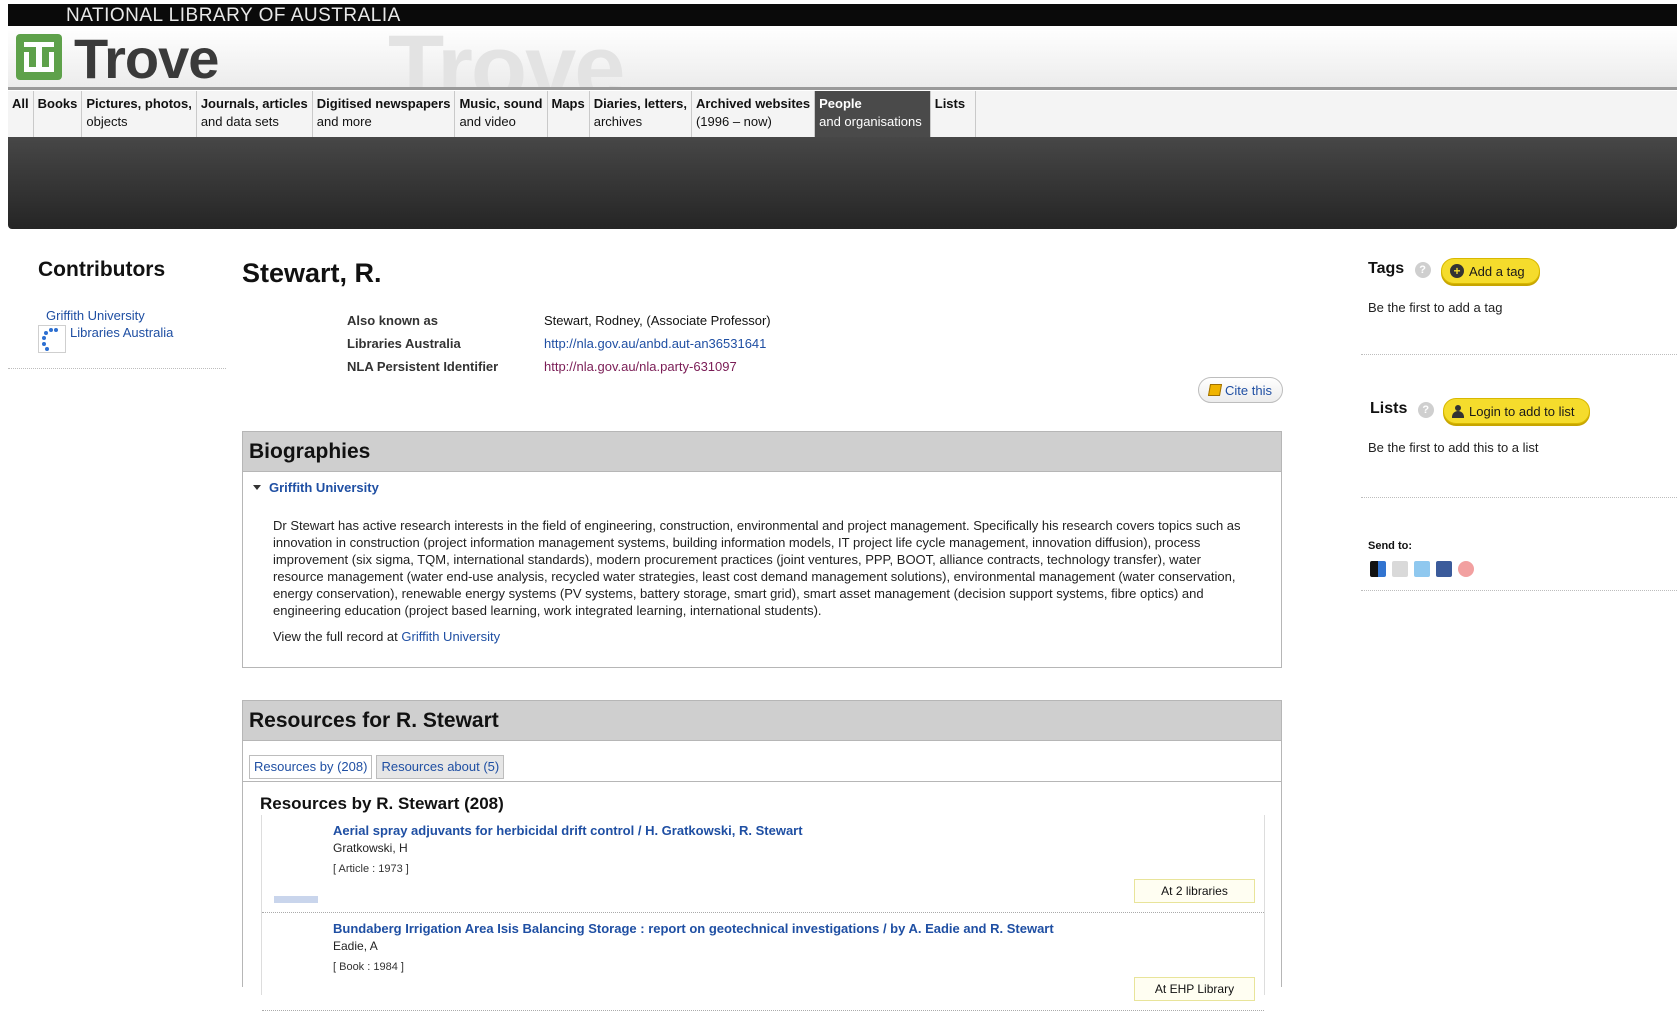 The height and width of the screenshot is (1011, 1677). What do you see at coordinates (873, 114) in the screenshot?
I see `tab-people: People and organisations` at bounding box center [873, 114].